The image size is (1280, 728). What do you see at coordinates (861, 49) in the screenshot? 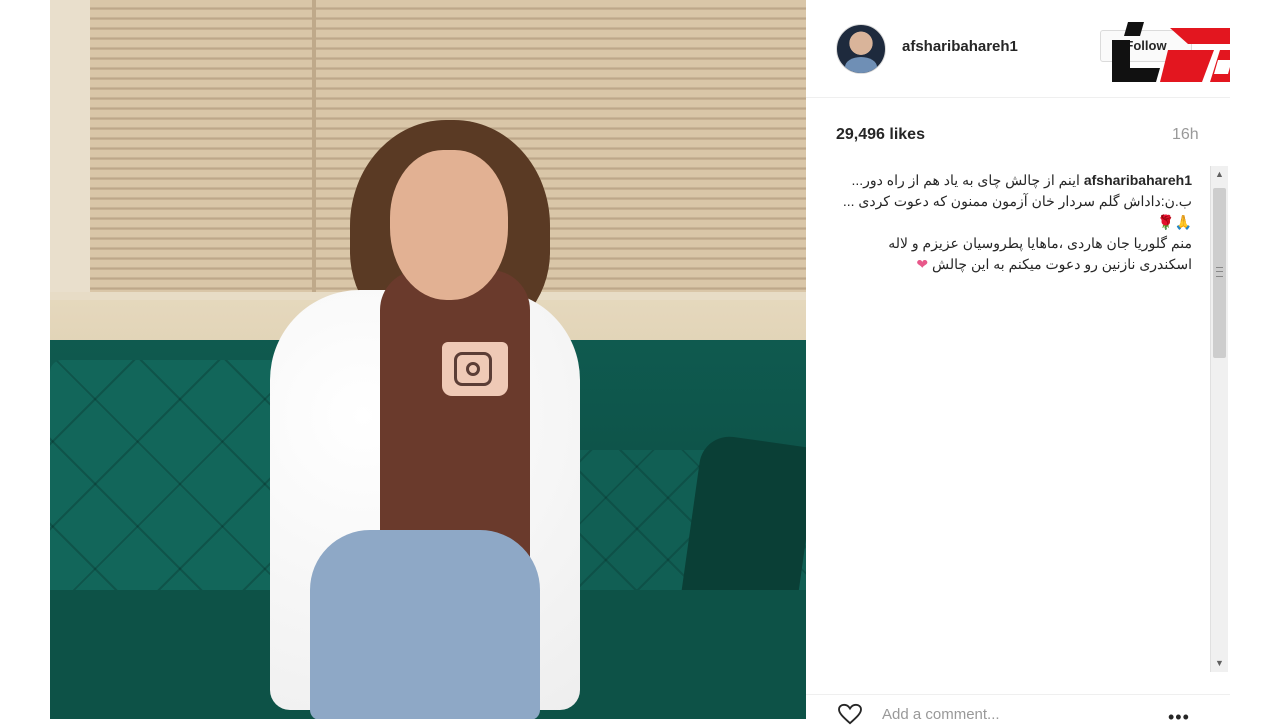
I see `avatar` at bounding box center [861, 49].